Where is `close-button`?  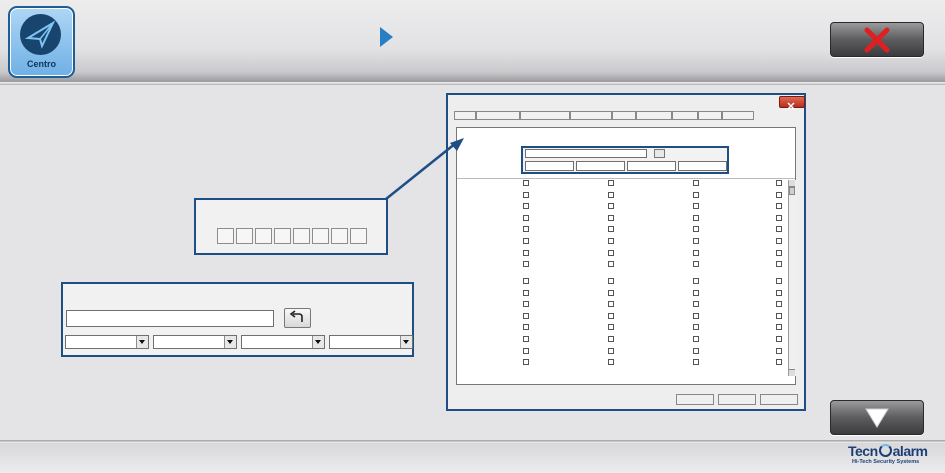
close-button is located at coordinates (877, 39).